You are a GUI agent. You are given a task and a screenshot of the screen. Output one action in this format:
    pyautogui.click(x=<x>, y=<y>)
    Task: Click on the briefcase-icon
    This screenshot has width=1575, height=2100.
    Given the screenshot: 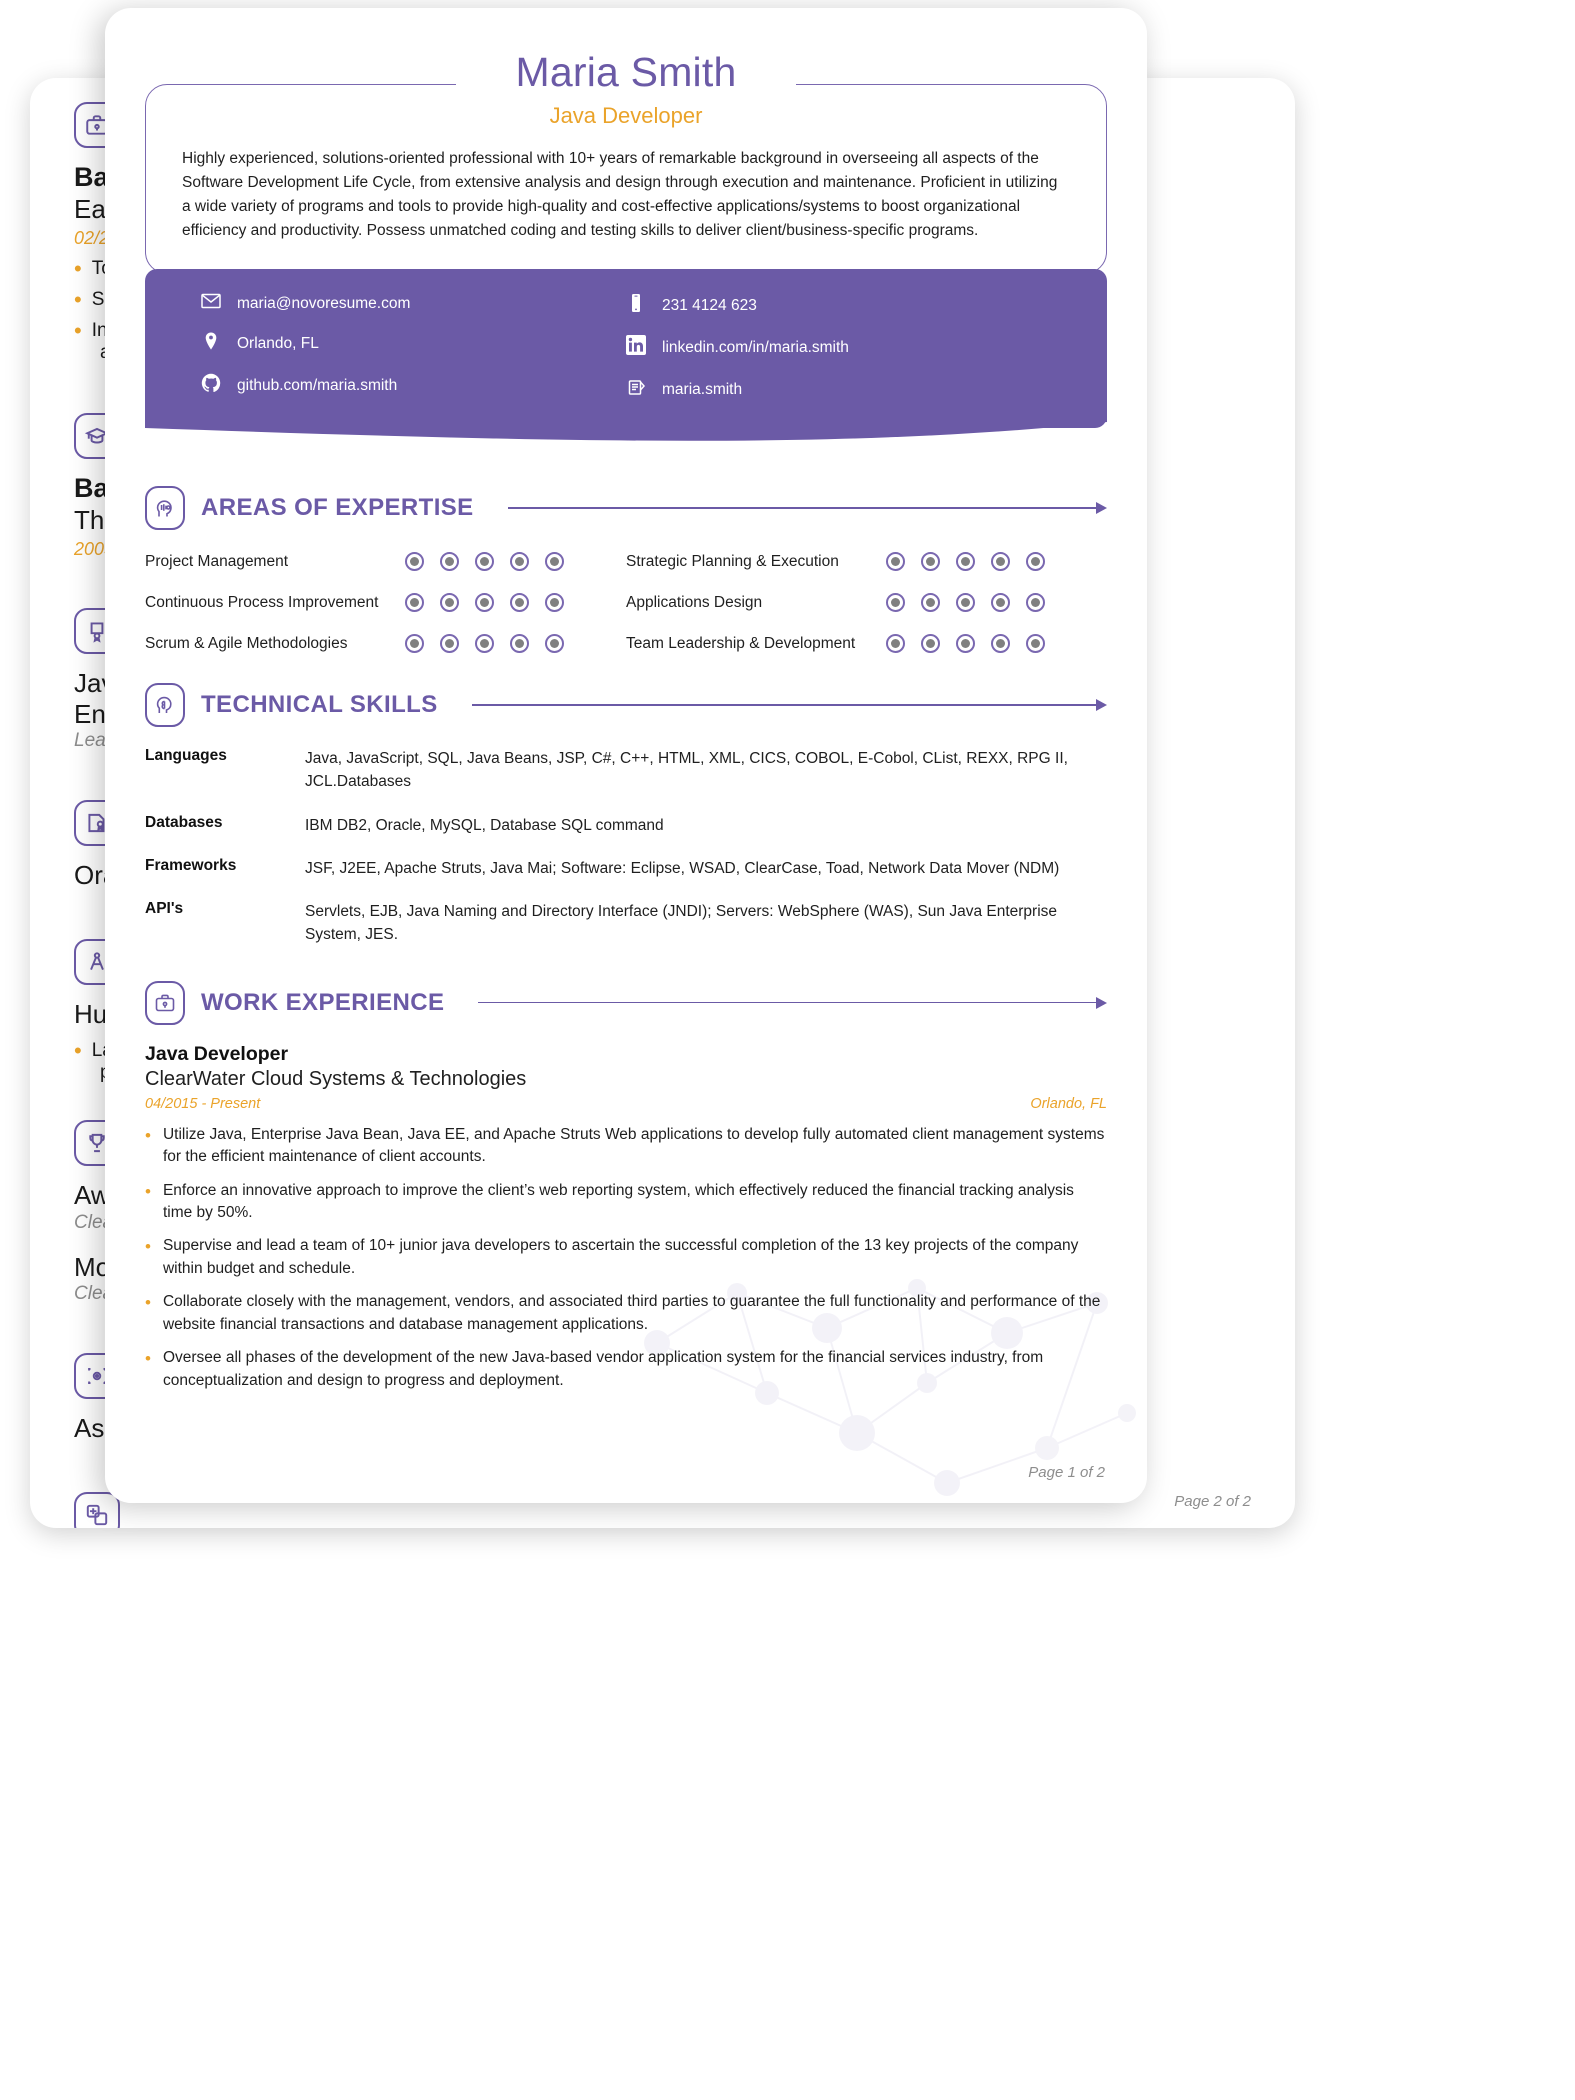 What is the action you would take?
    pyautogui.click(x=165, y=1002)
    